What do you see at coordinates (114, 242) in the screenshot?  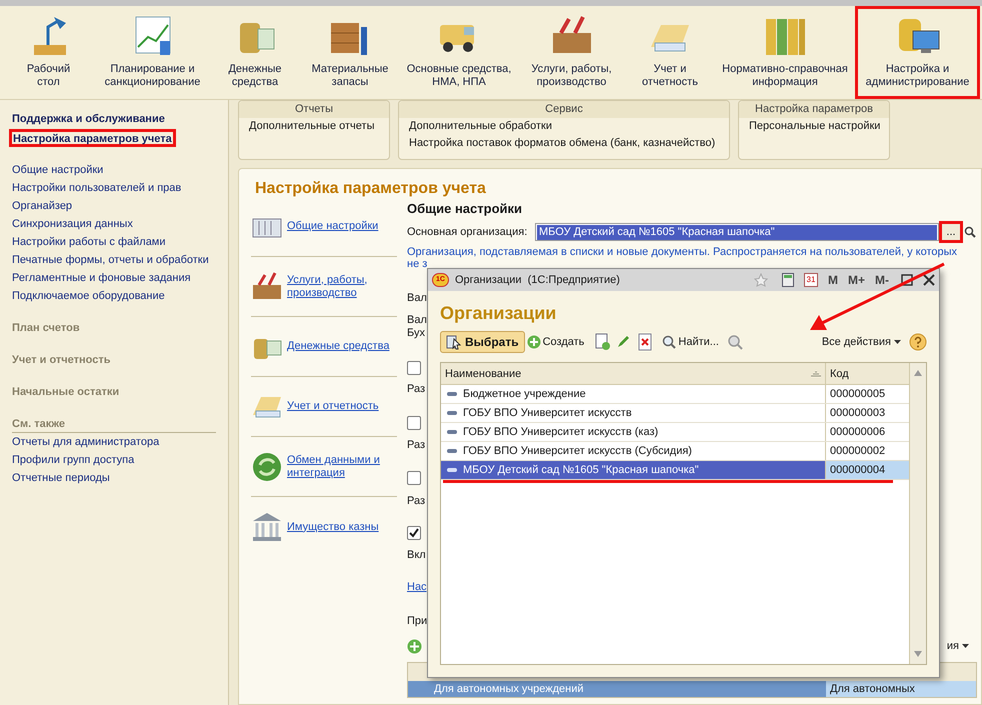 I see `sidebar-link: Настройки работы с файлами` at bounding box center [114, 242].